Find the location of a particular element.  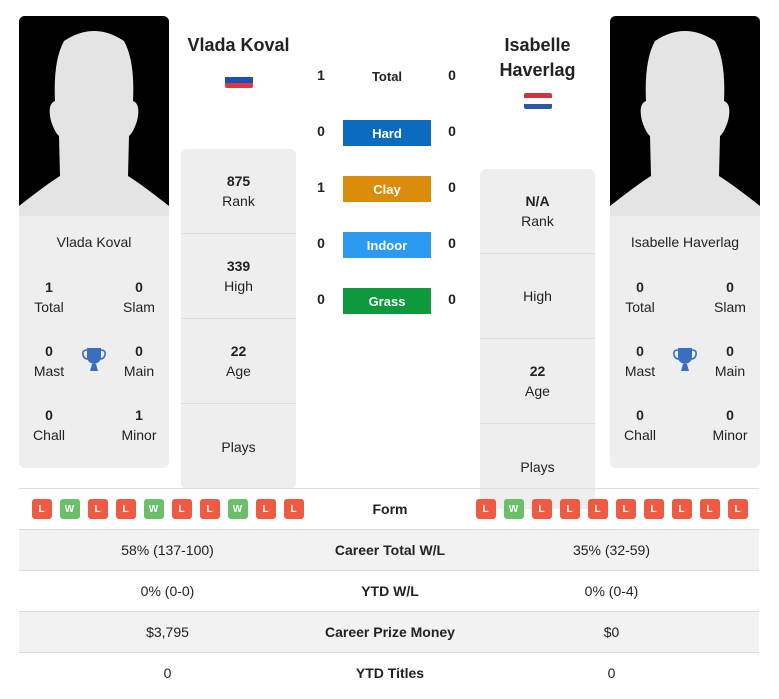

row-label: YTD Titles is located at coordinates (390, 673).